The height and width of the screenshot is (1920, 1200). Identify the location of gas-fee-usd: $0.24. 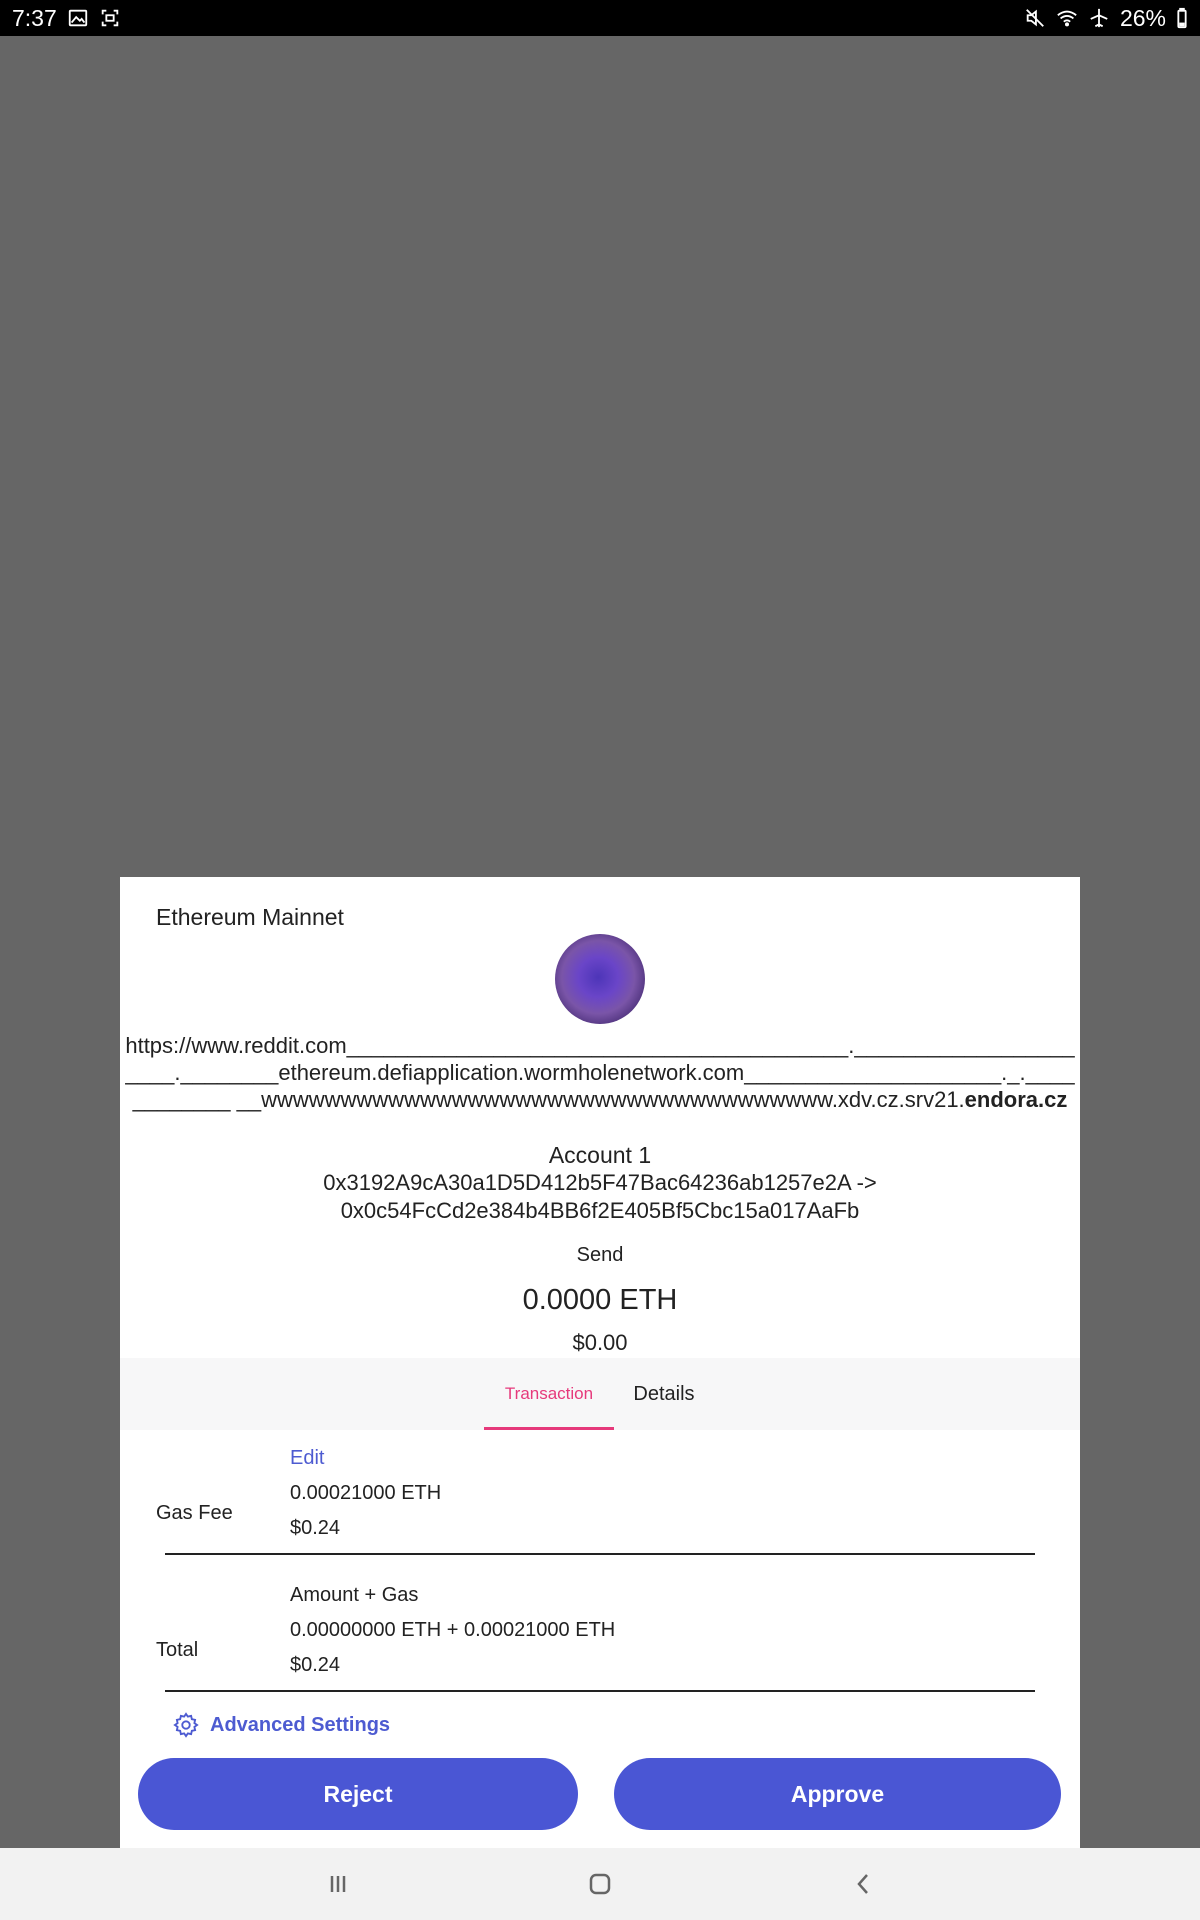
(315, 1528).